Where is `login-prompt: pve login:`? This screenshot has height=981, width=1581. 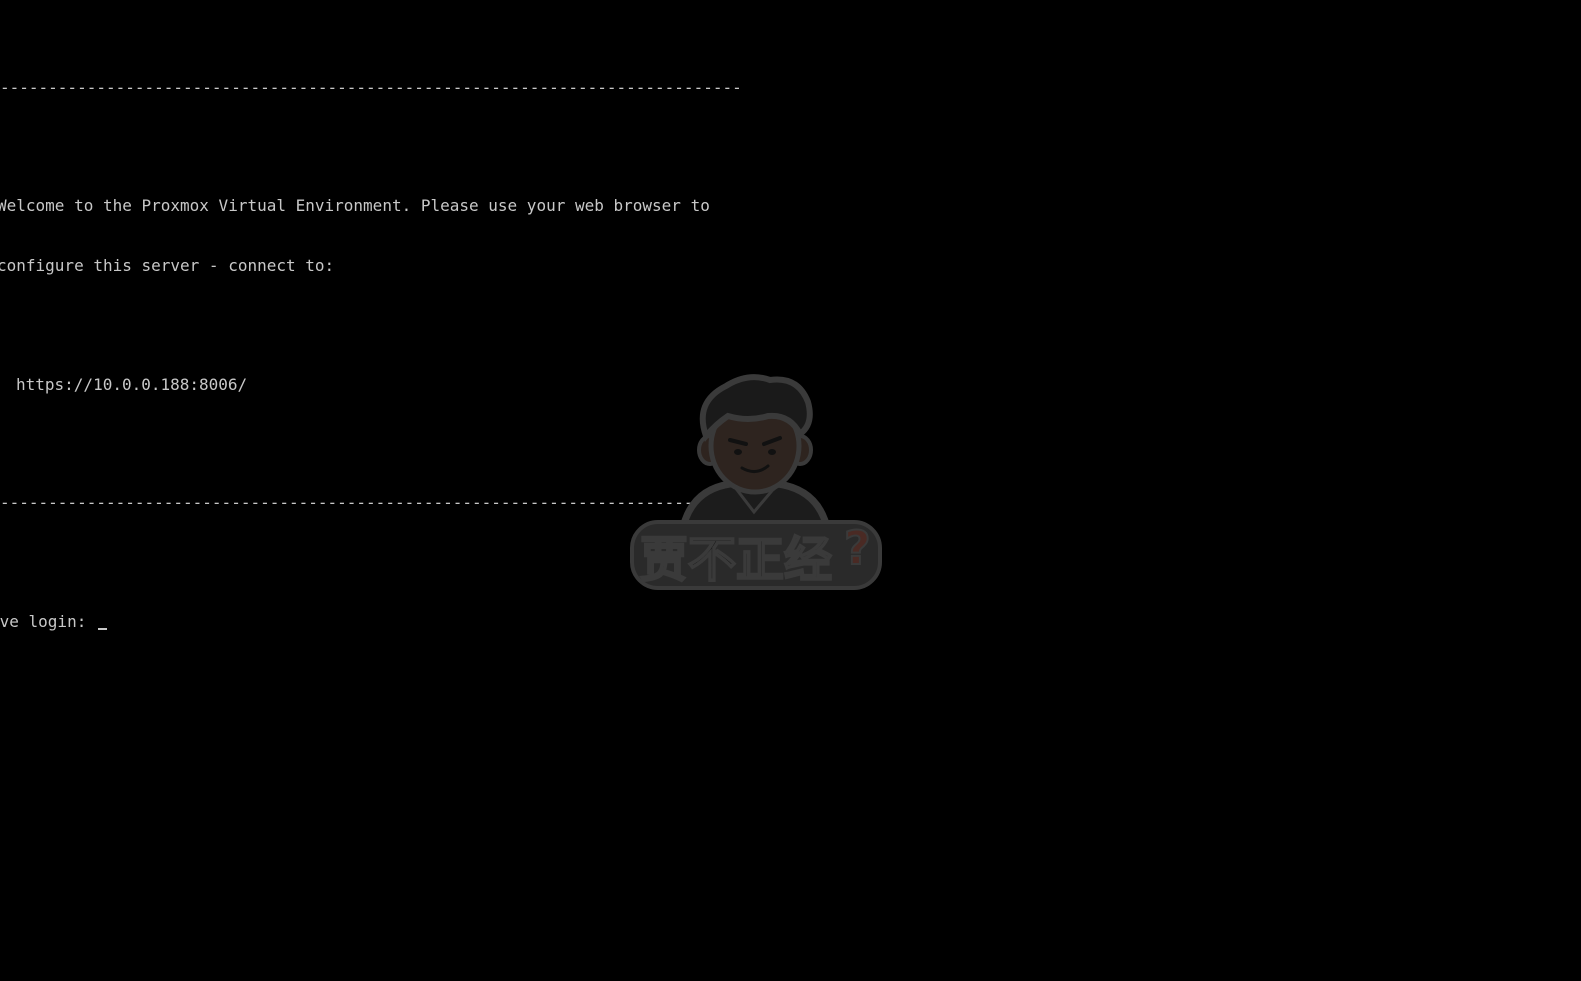 login-prompt: pve login: is located at coordinates (43, 622).